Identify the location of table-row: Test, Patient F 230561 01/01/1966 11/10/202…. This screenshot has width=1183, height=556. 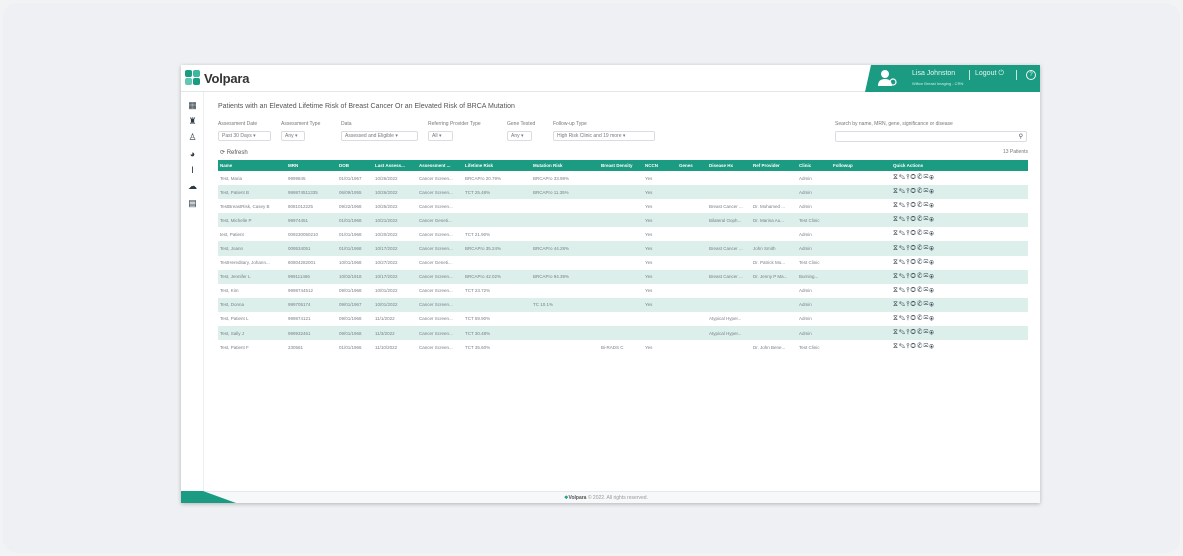
(623, 347).